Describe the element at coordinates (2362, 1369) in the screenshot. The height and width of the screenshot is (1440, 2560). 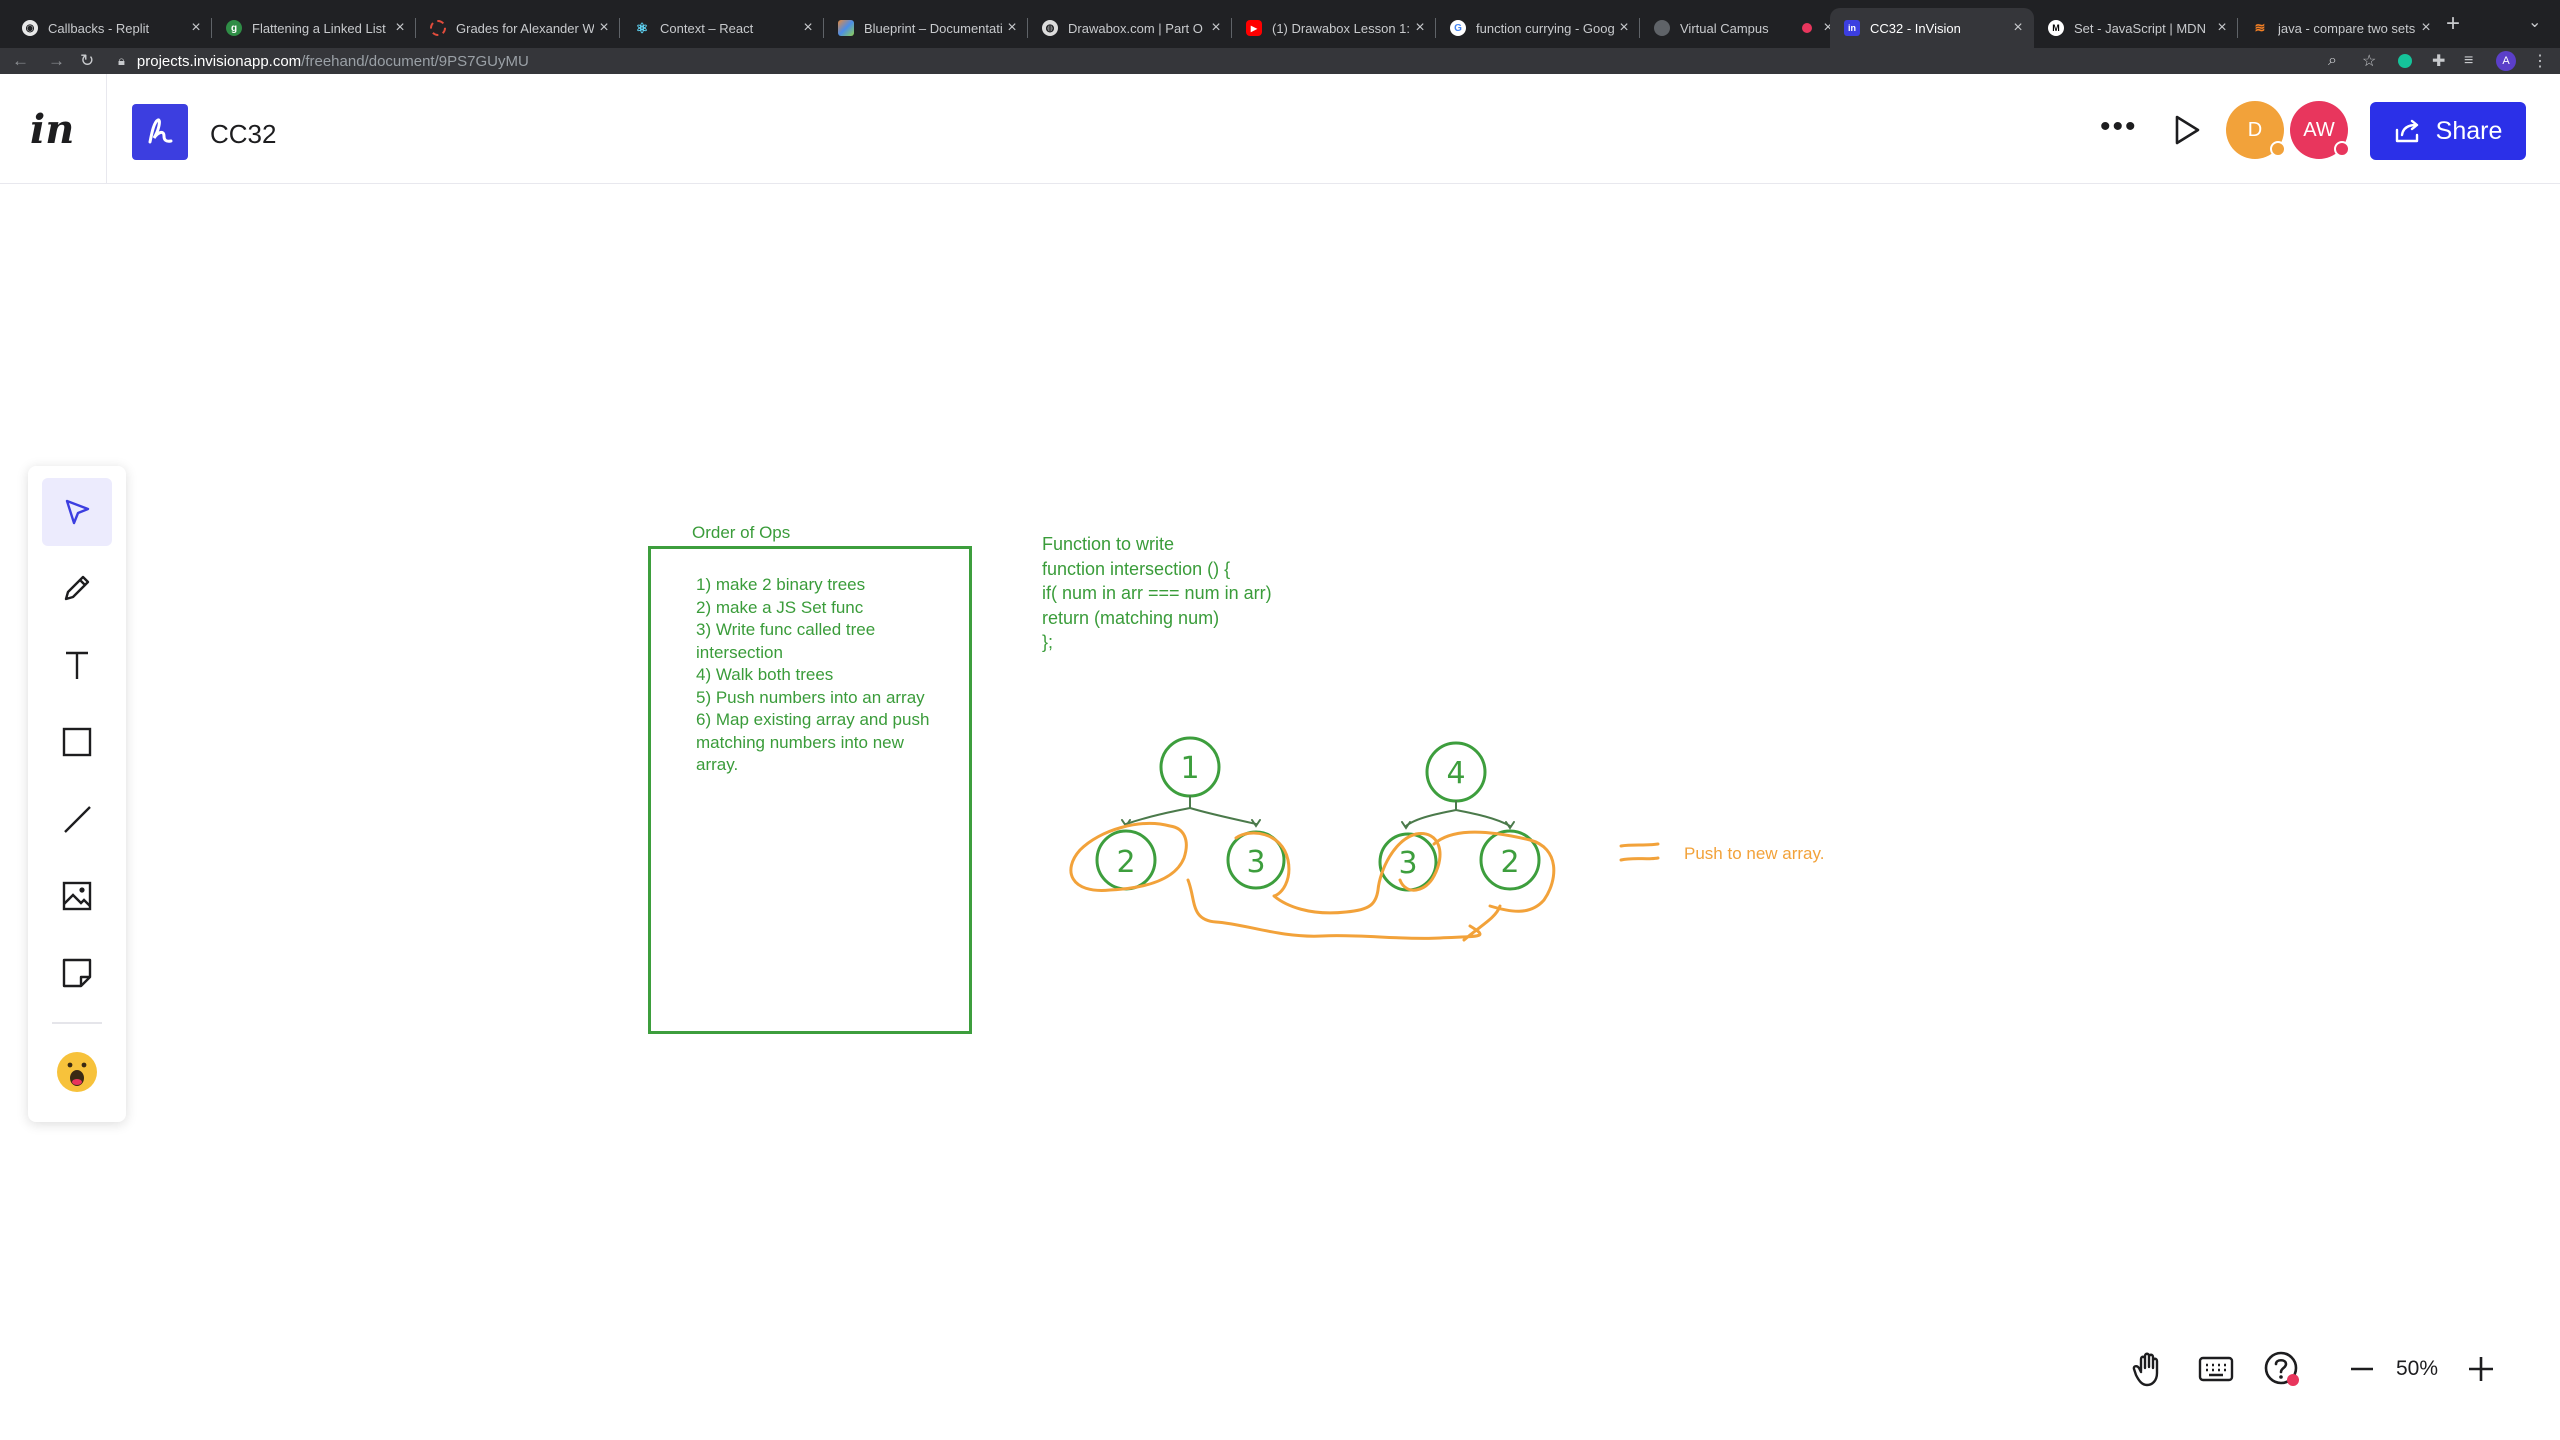
I see `zoom-out-button` at that location.